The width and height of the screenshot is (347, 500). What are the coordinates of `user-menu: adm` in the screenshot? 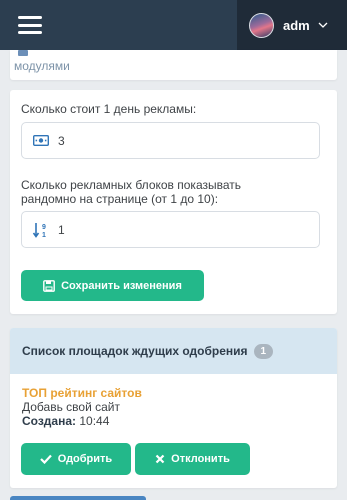 It's located at (292, 25).